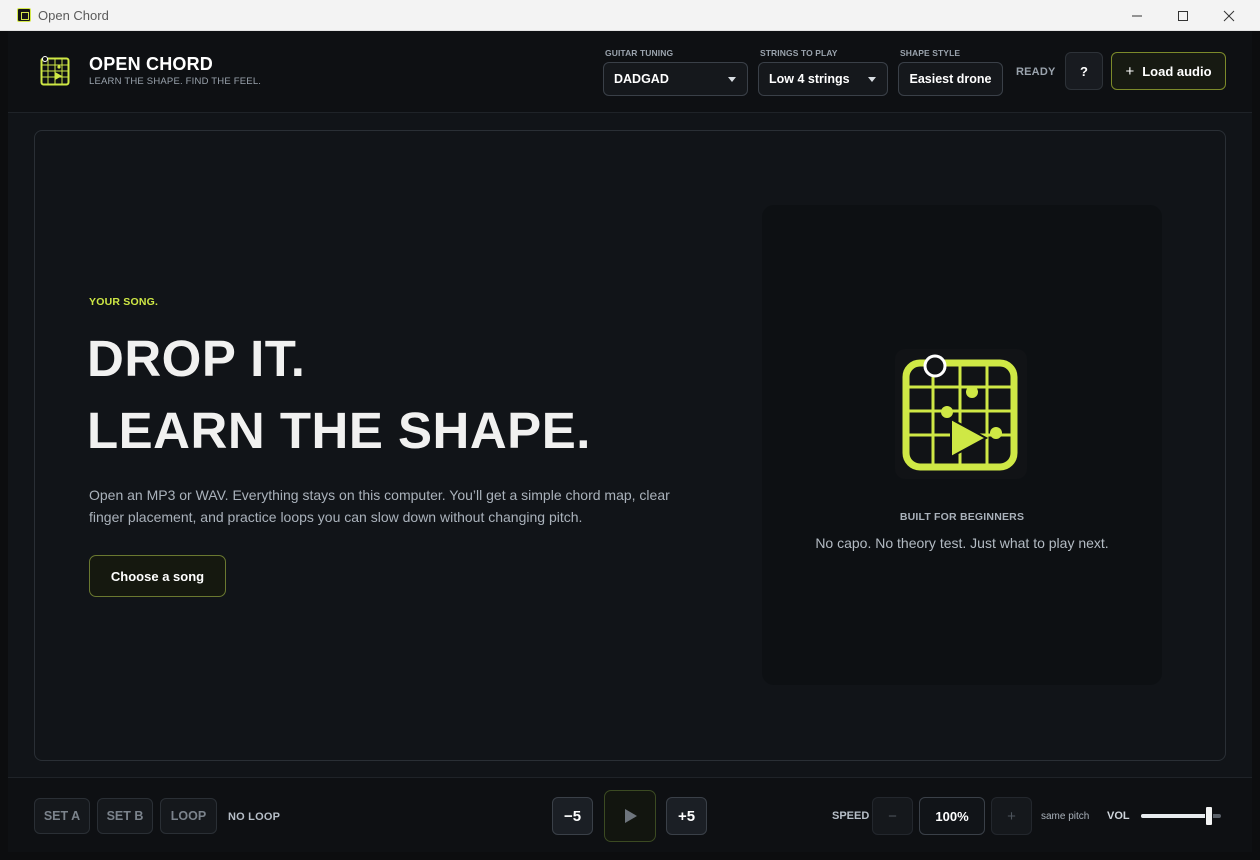 The image size is (1260, 860). I want to click on app-logo-icon, so click(24, 15).